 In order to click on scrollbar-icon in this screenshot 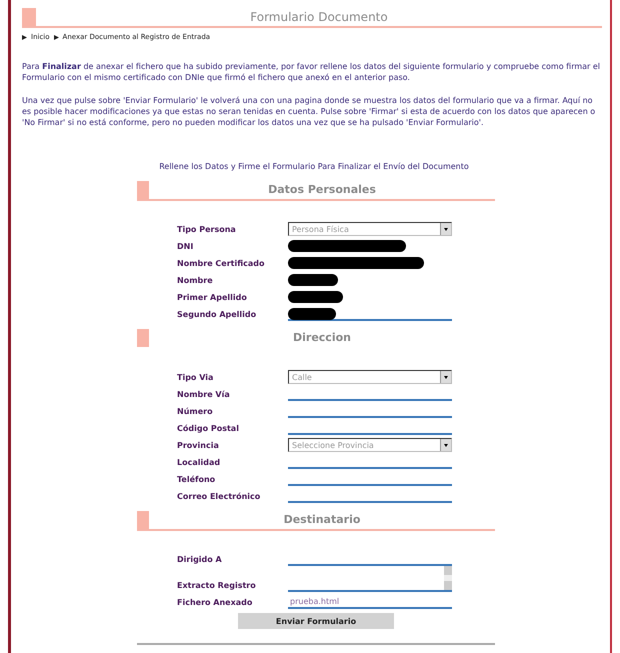, I will do `click(448, 578)`.